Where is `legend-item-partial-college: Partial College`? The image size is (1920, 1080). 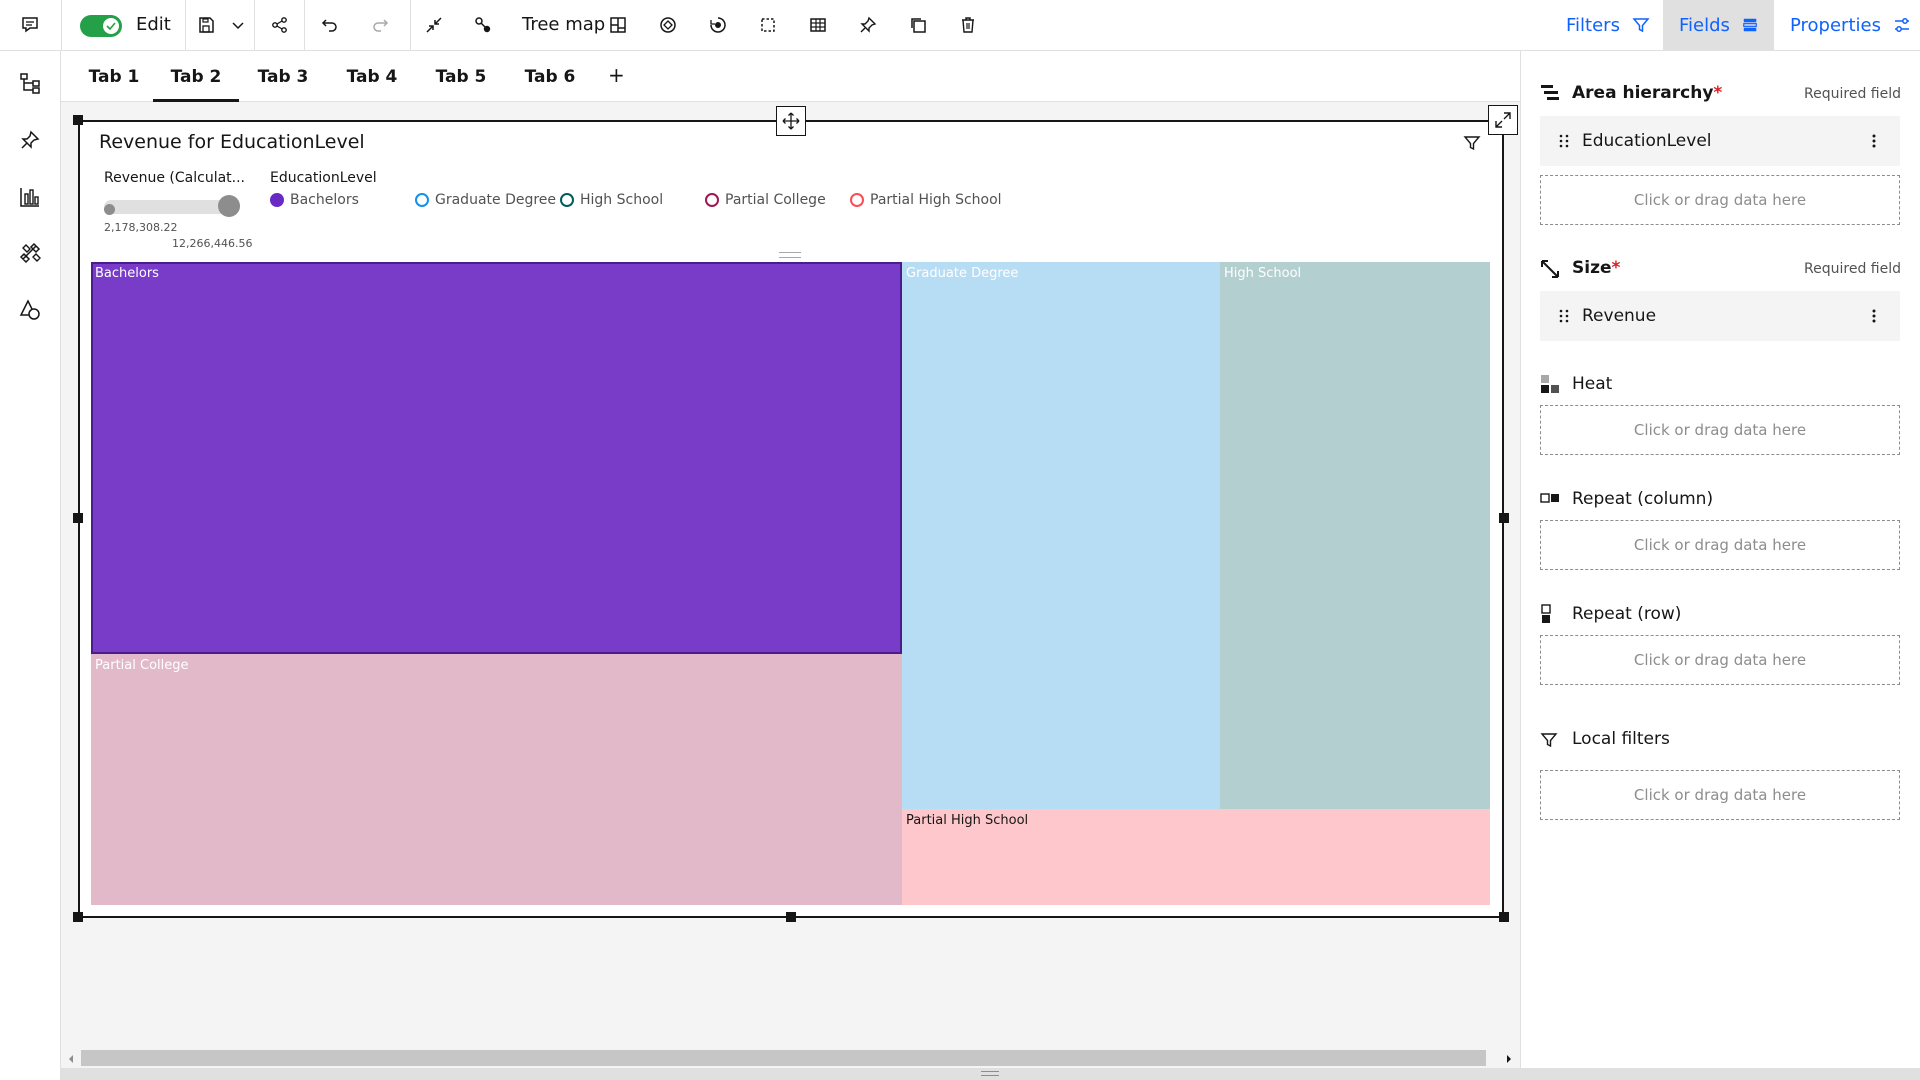
legend-item-partial-college: Partial College is located at coordinates (765, 200).